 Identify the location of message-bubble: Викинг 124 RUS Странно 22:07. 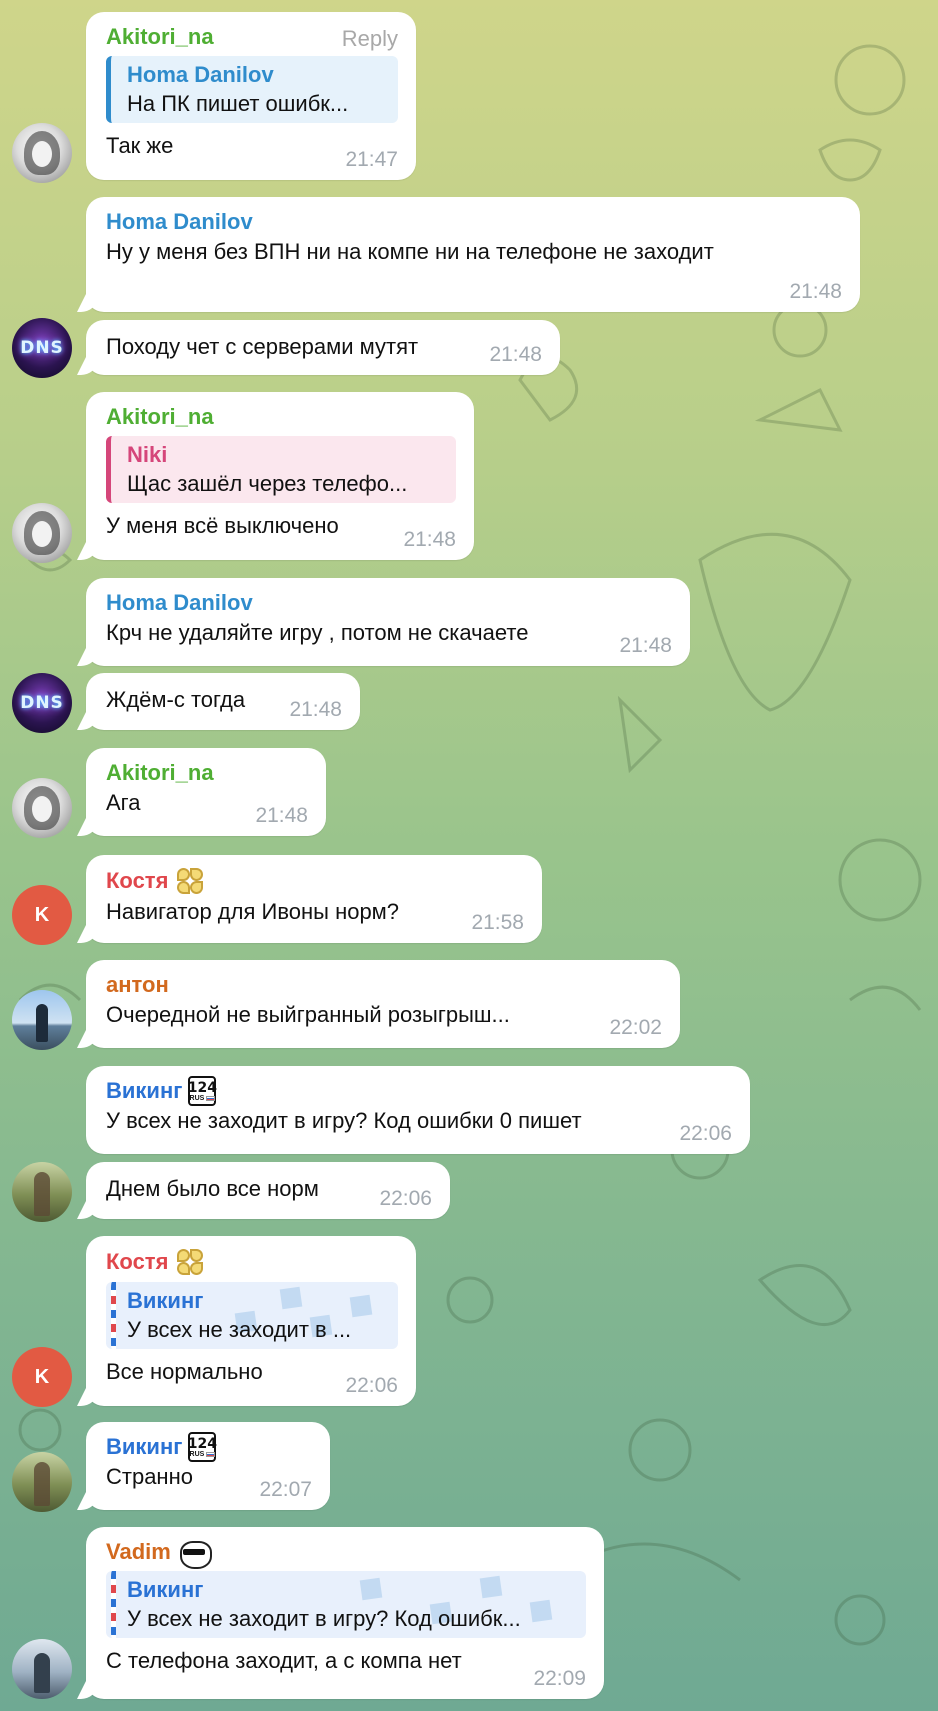
(208, 1466).